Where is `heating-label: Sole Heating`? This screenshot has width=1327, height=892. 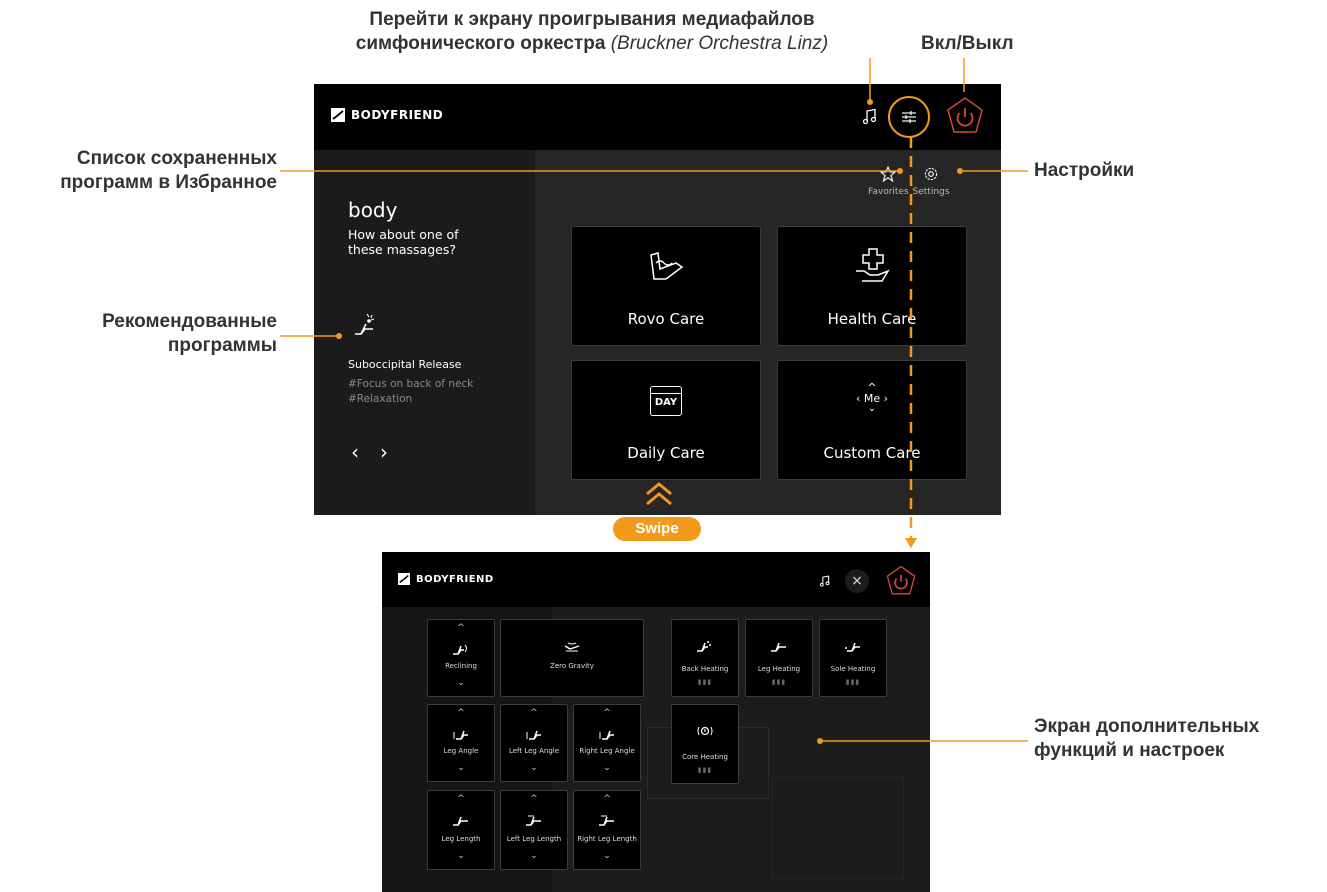 heating-label: Sole Heating is located at coordinates (853, 669).